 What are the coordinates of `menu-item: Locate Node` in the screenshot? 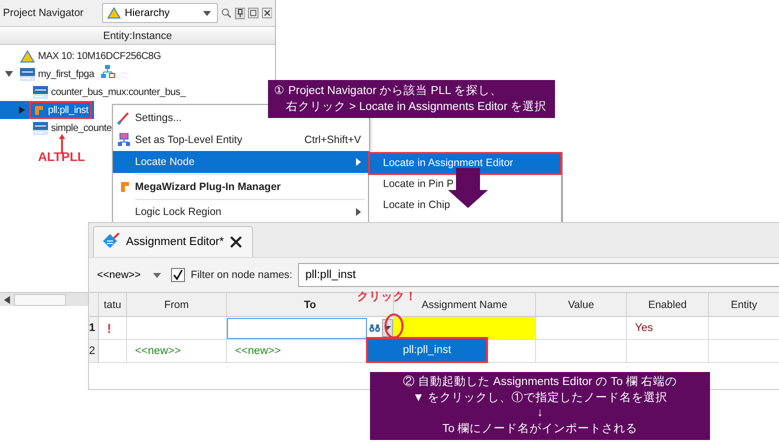 It's located at (241, 162).